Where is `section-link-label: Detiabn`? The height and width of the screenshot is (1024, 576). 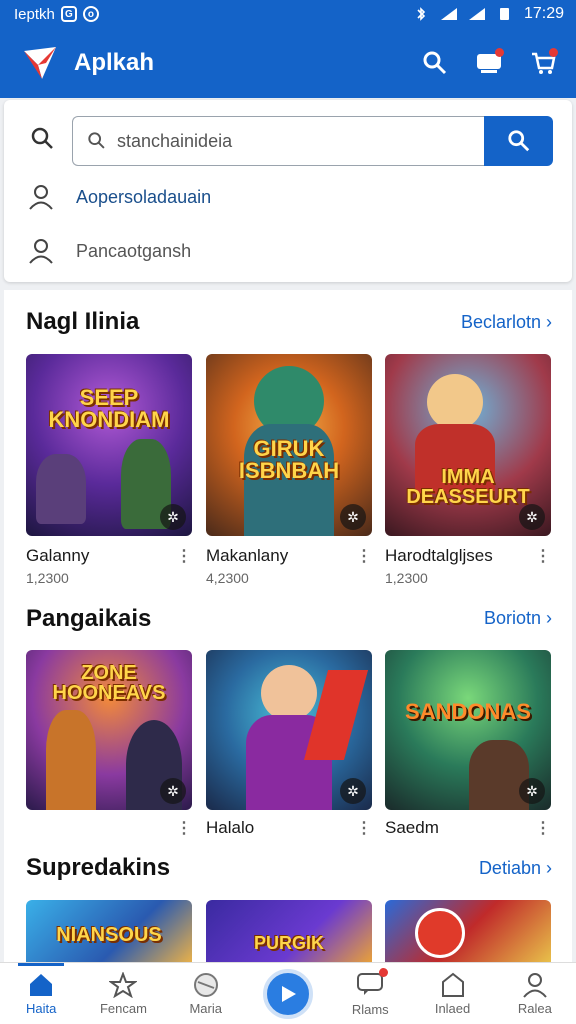 section-link-label: Detiabn is located at coordinates (509, 868).